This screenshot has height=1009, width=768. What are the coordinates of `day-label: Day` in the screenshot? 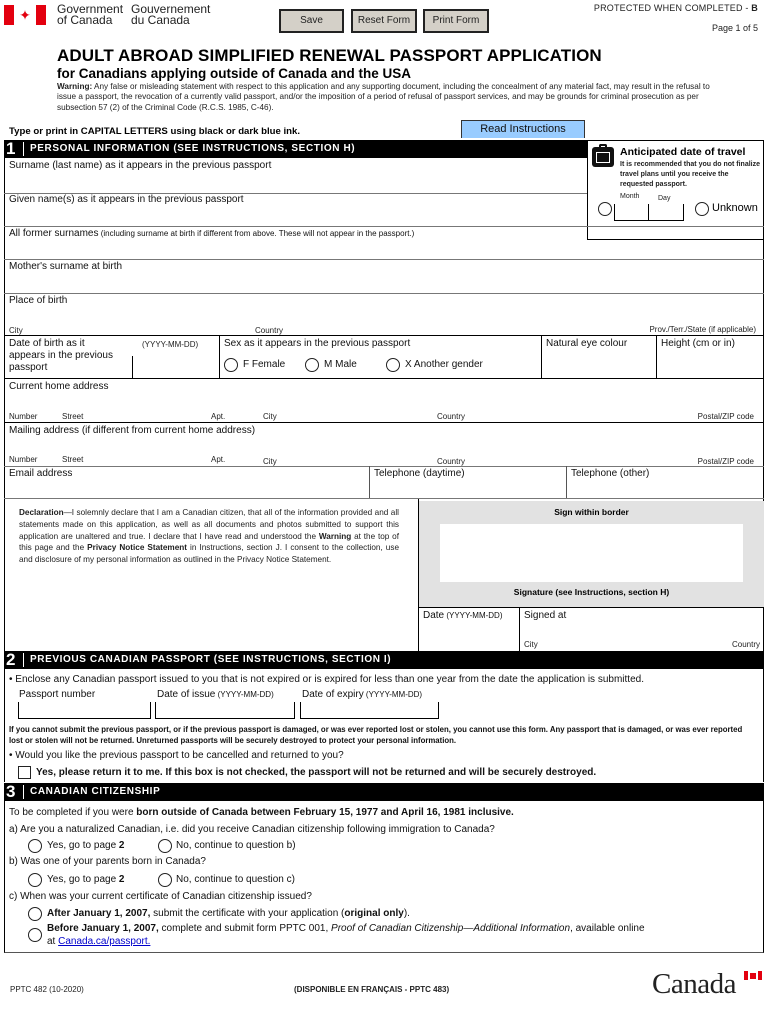 It's located at (664, 198).